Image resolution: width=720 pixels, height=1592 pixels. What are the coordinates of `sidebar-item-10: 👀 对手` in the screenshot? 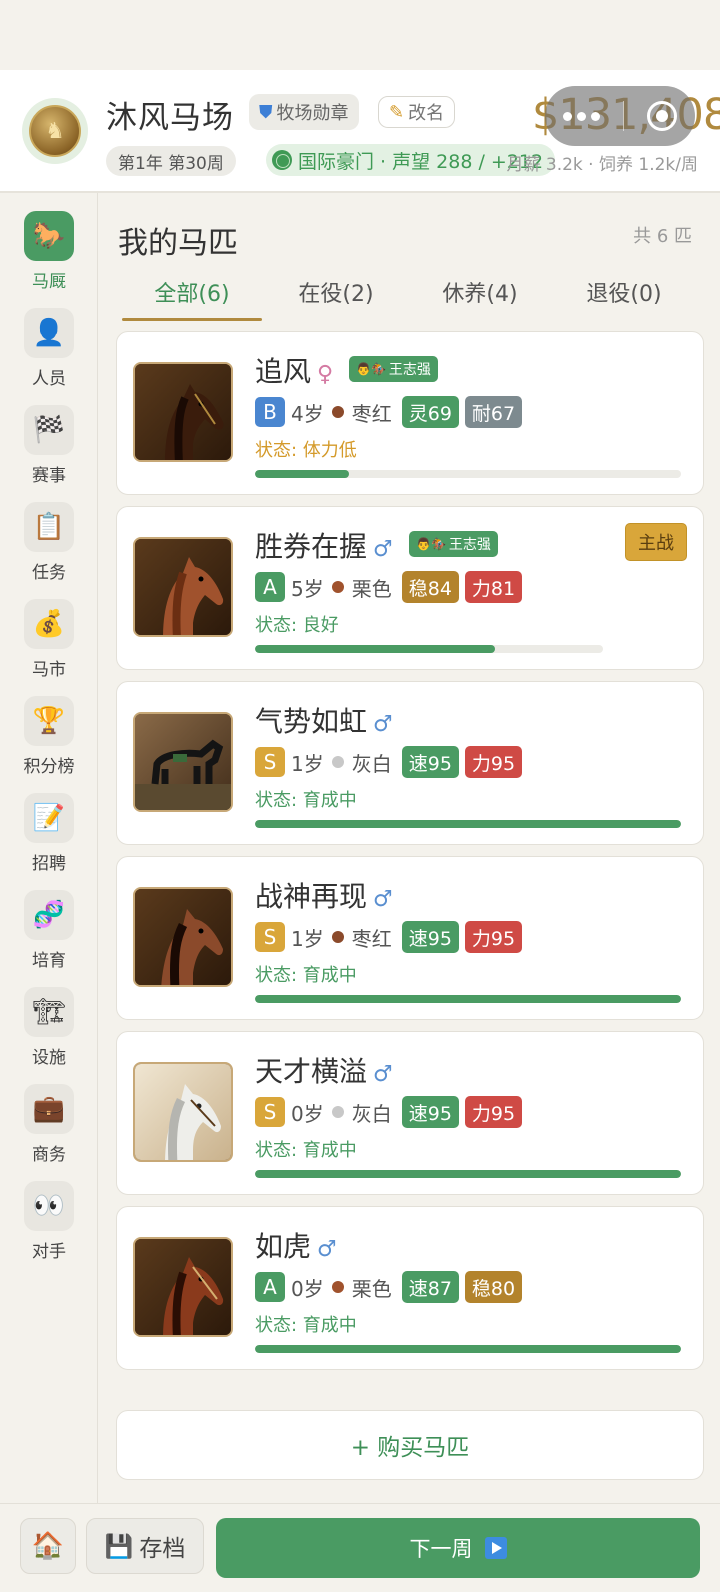 It's located at (49, 1227).